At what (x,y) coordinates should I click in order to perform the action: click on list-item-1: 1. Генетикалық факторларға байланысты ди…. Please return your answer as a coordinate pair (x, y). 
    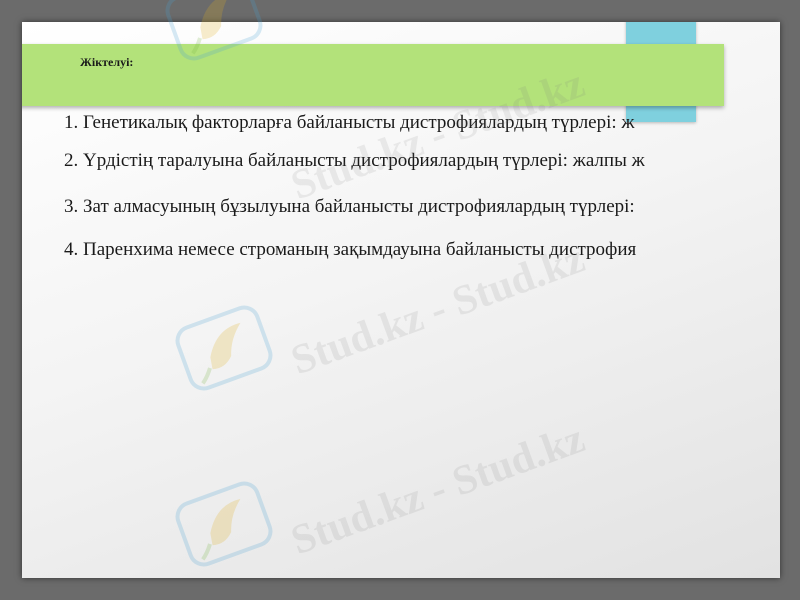
    Looking at the image, I should click on (349, 122).